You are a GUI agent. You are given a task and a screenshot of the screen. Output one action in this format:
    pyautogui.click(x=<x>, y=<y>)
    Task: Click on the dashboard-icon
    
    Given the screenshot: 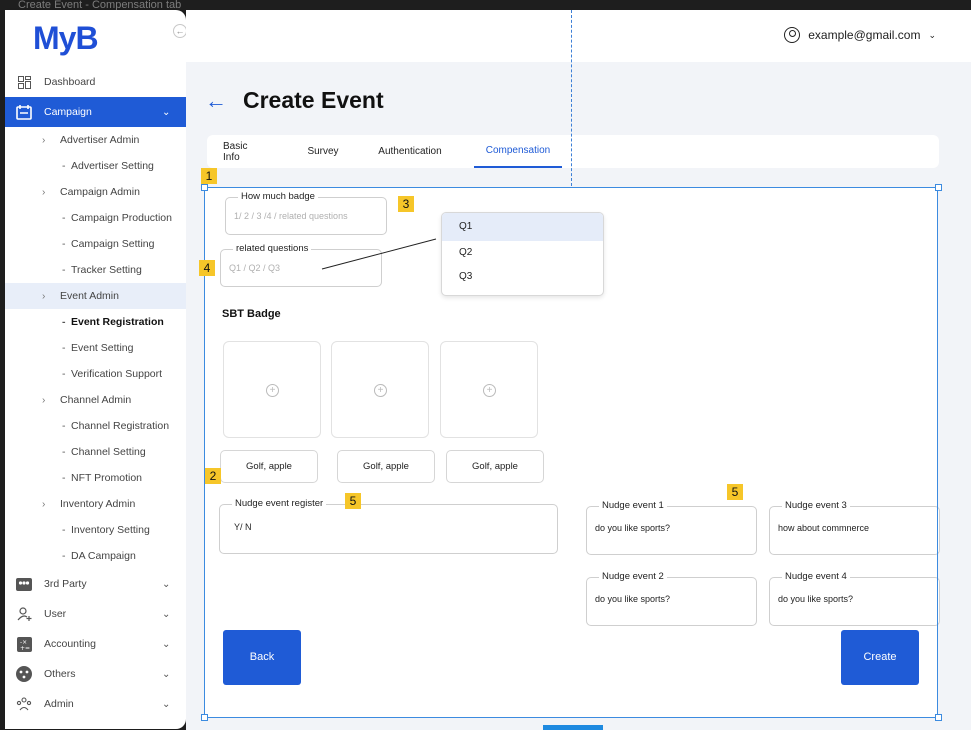 What is the action you would take?
    pyautogui.click(x=24, y=82)
    